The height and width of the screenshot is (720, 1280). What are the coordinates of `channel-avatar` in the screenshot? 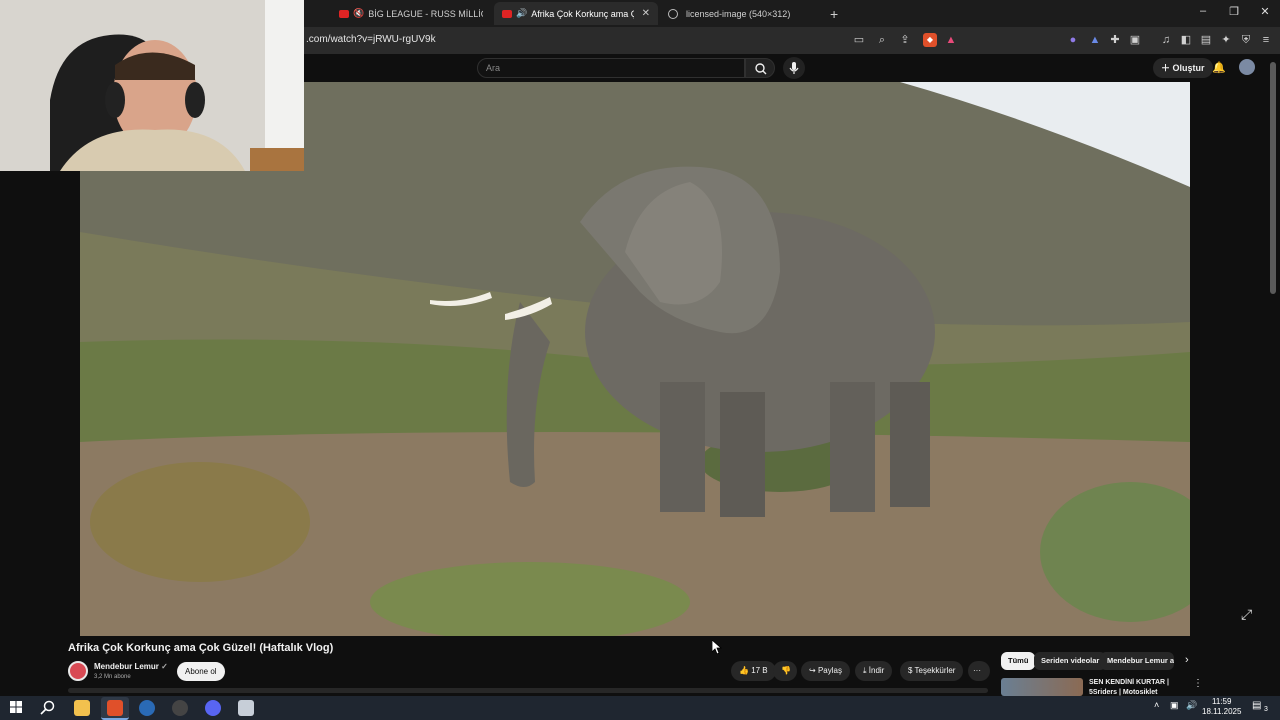 It's located at (78, 671).